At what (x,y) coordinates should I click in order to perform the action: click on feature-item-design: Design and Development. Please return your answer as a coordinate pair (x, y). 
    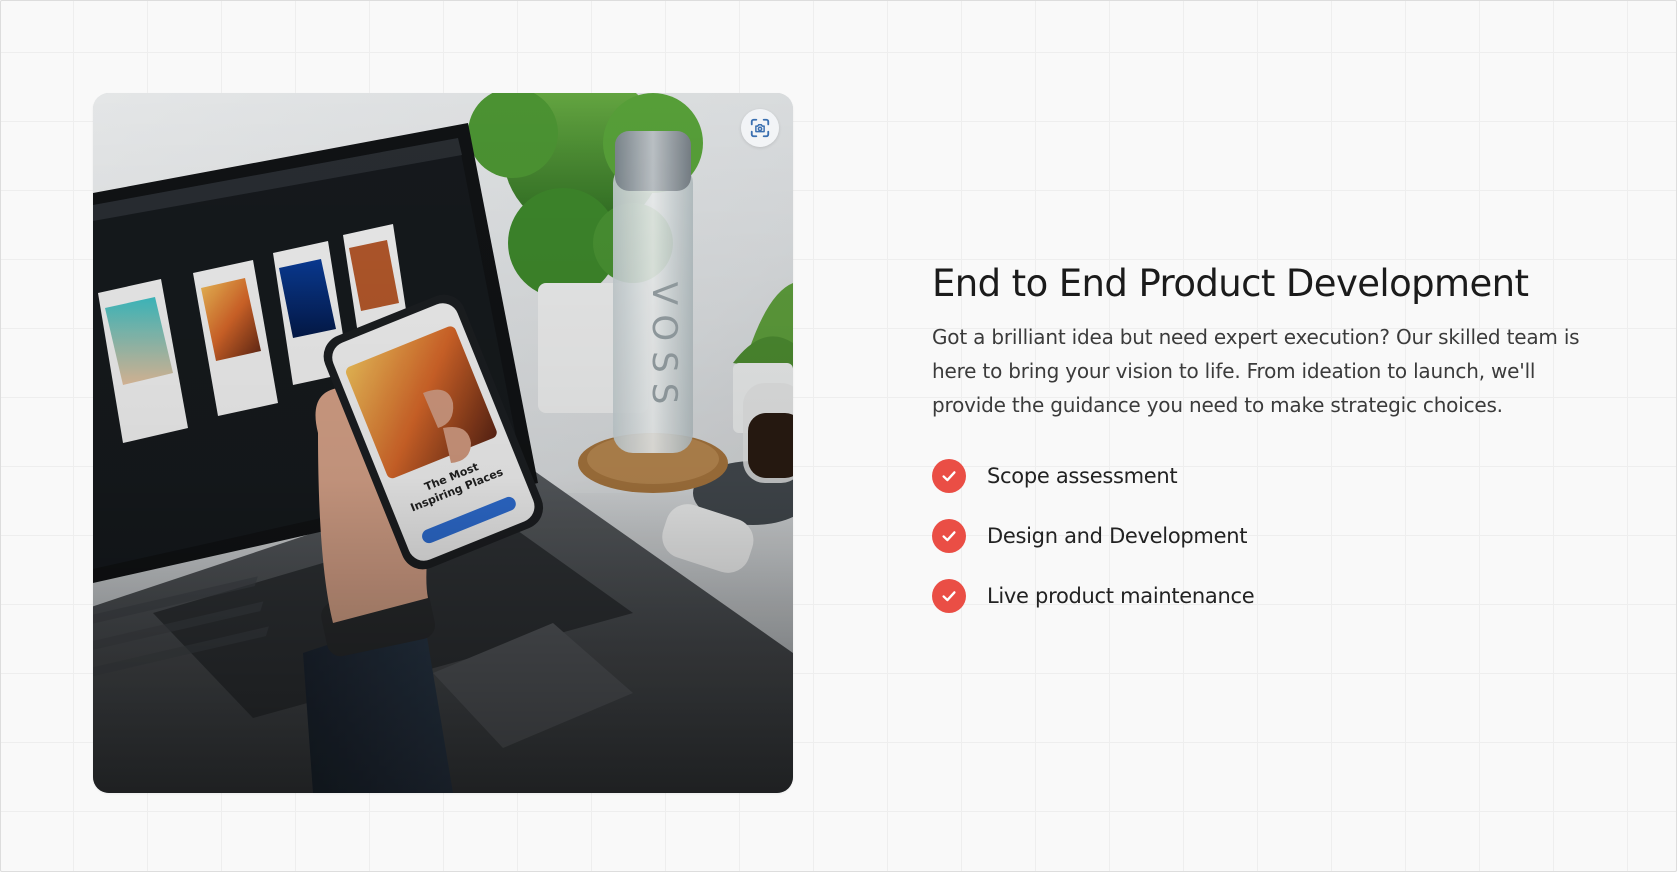
    Looking at the image, I should click on (1262, 536).